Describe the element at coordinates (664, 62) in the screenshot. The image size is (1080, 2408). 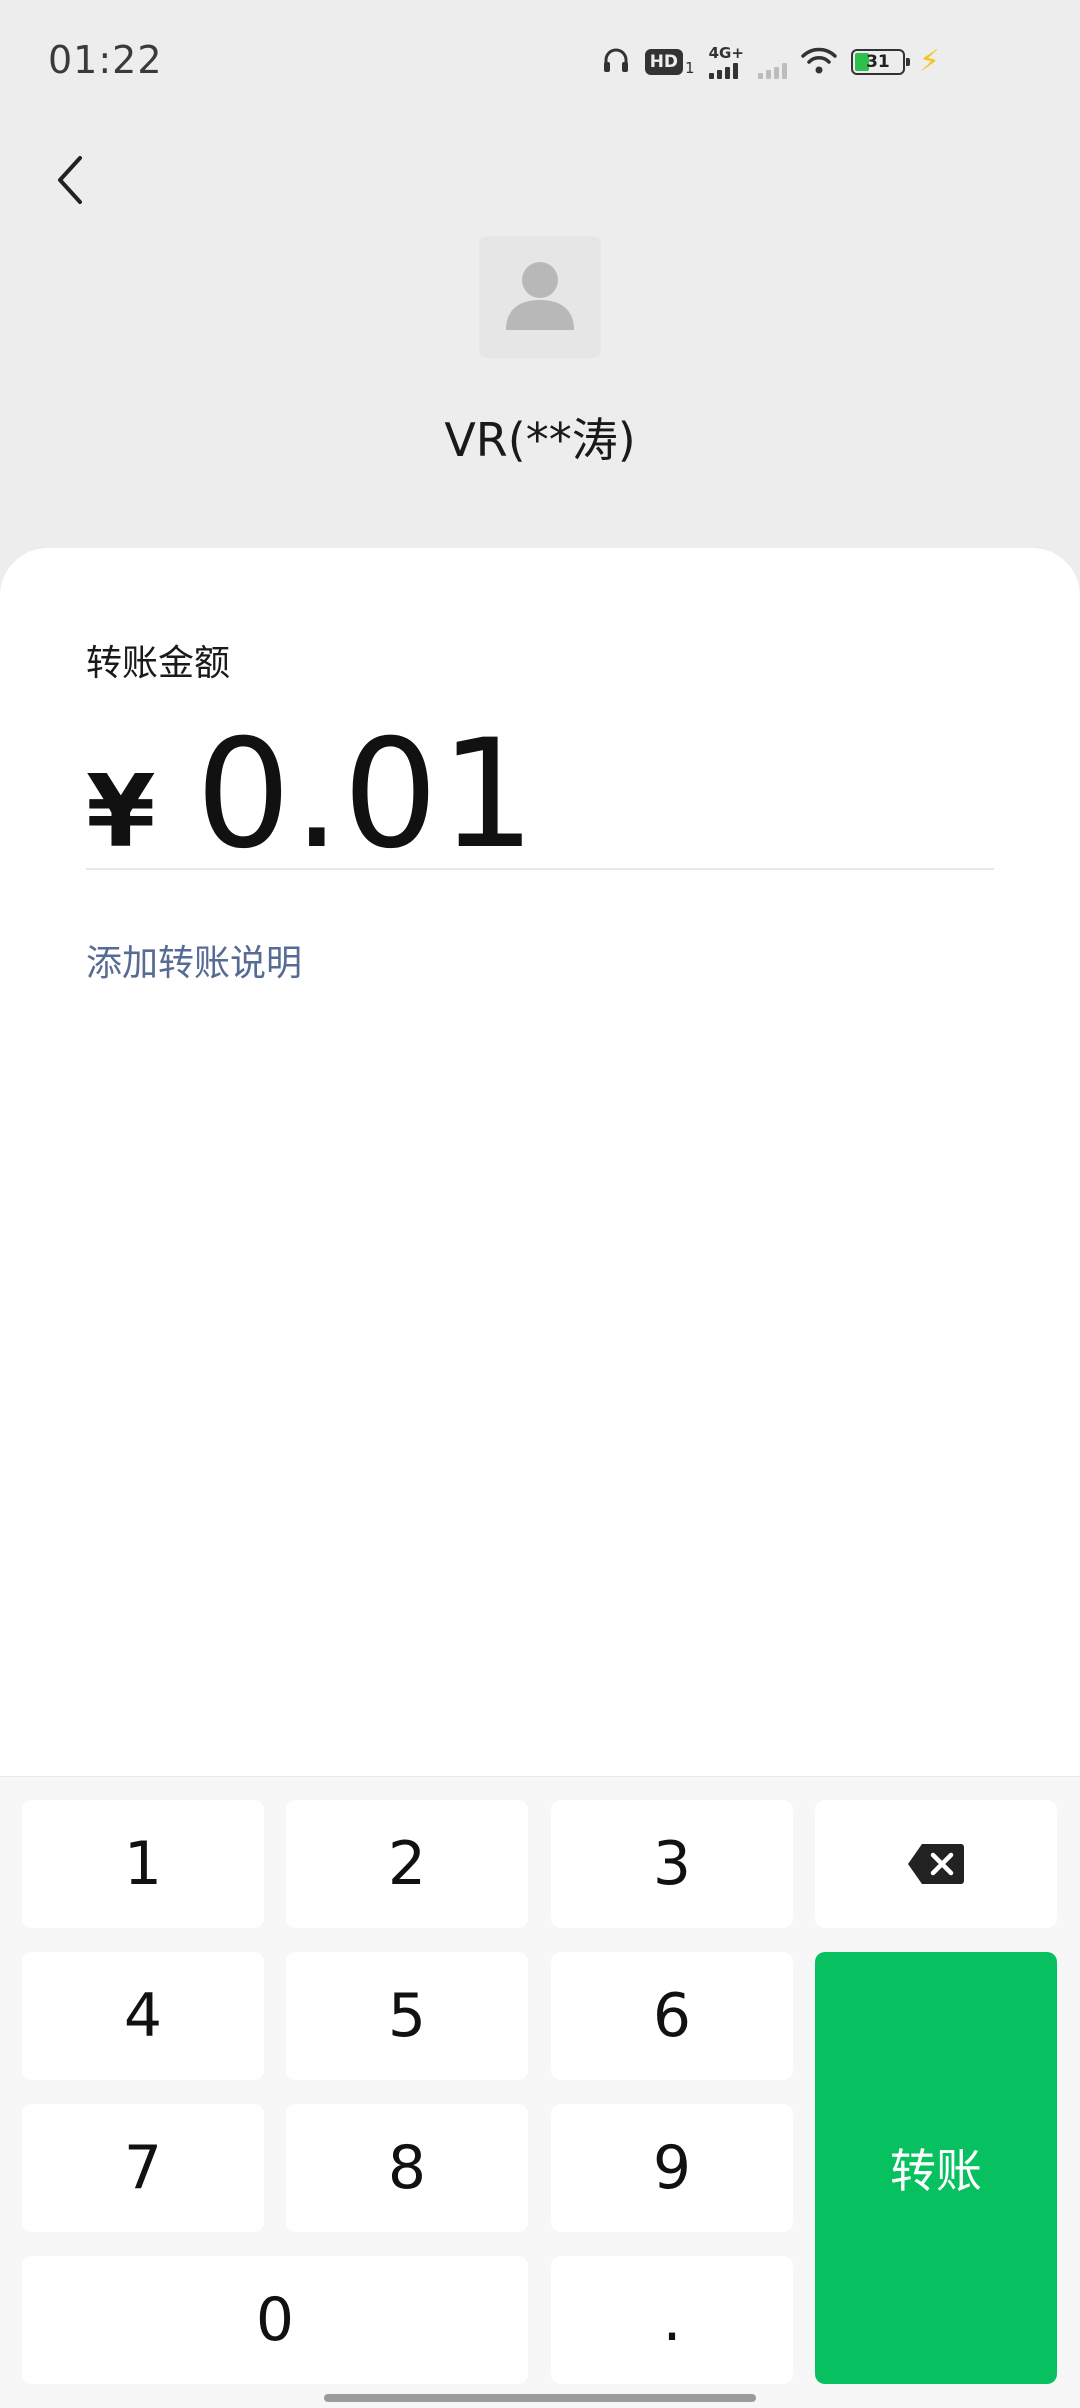
I see `hd-label: HD` at that location.